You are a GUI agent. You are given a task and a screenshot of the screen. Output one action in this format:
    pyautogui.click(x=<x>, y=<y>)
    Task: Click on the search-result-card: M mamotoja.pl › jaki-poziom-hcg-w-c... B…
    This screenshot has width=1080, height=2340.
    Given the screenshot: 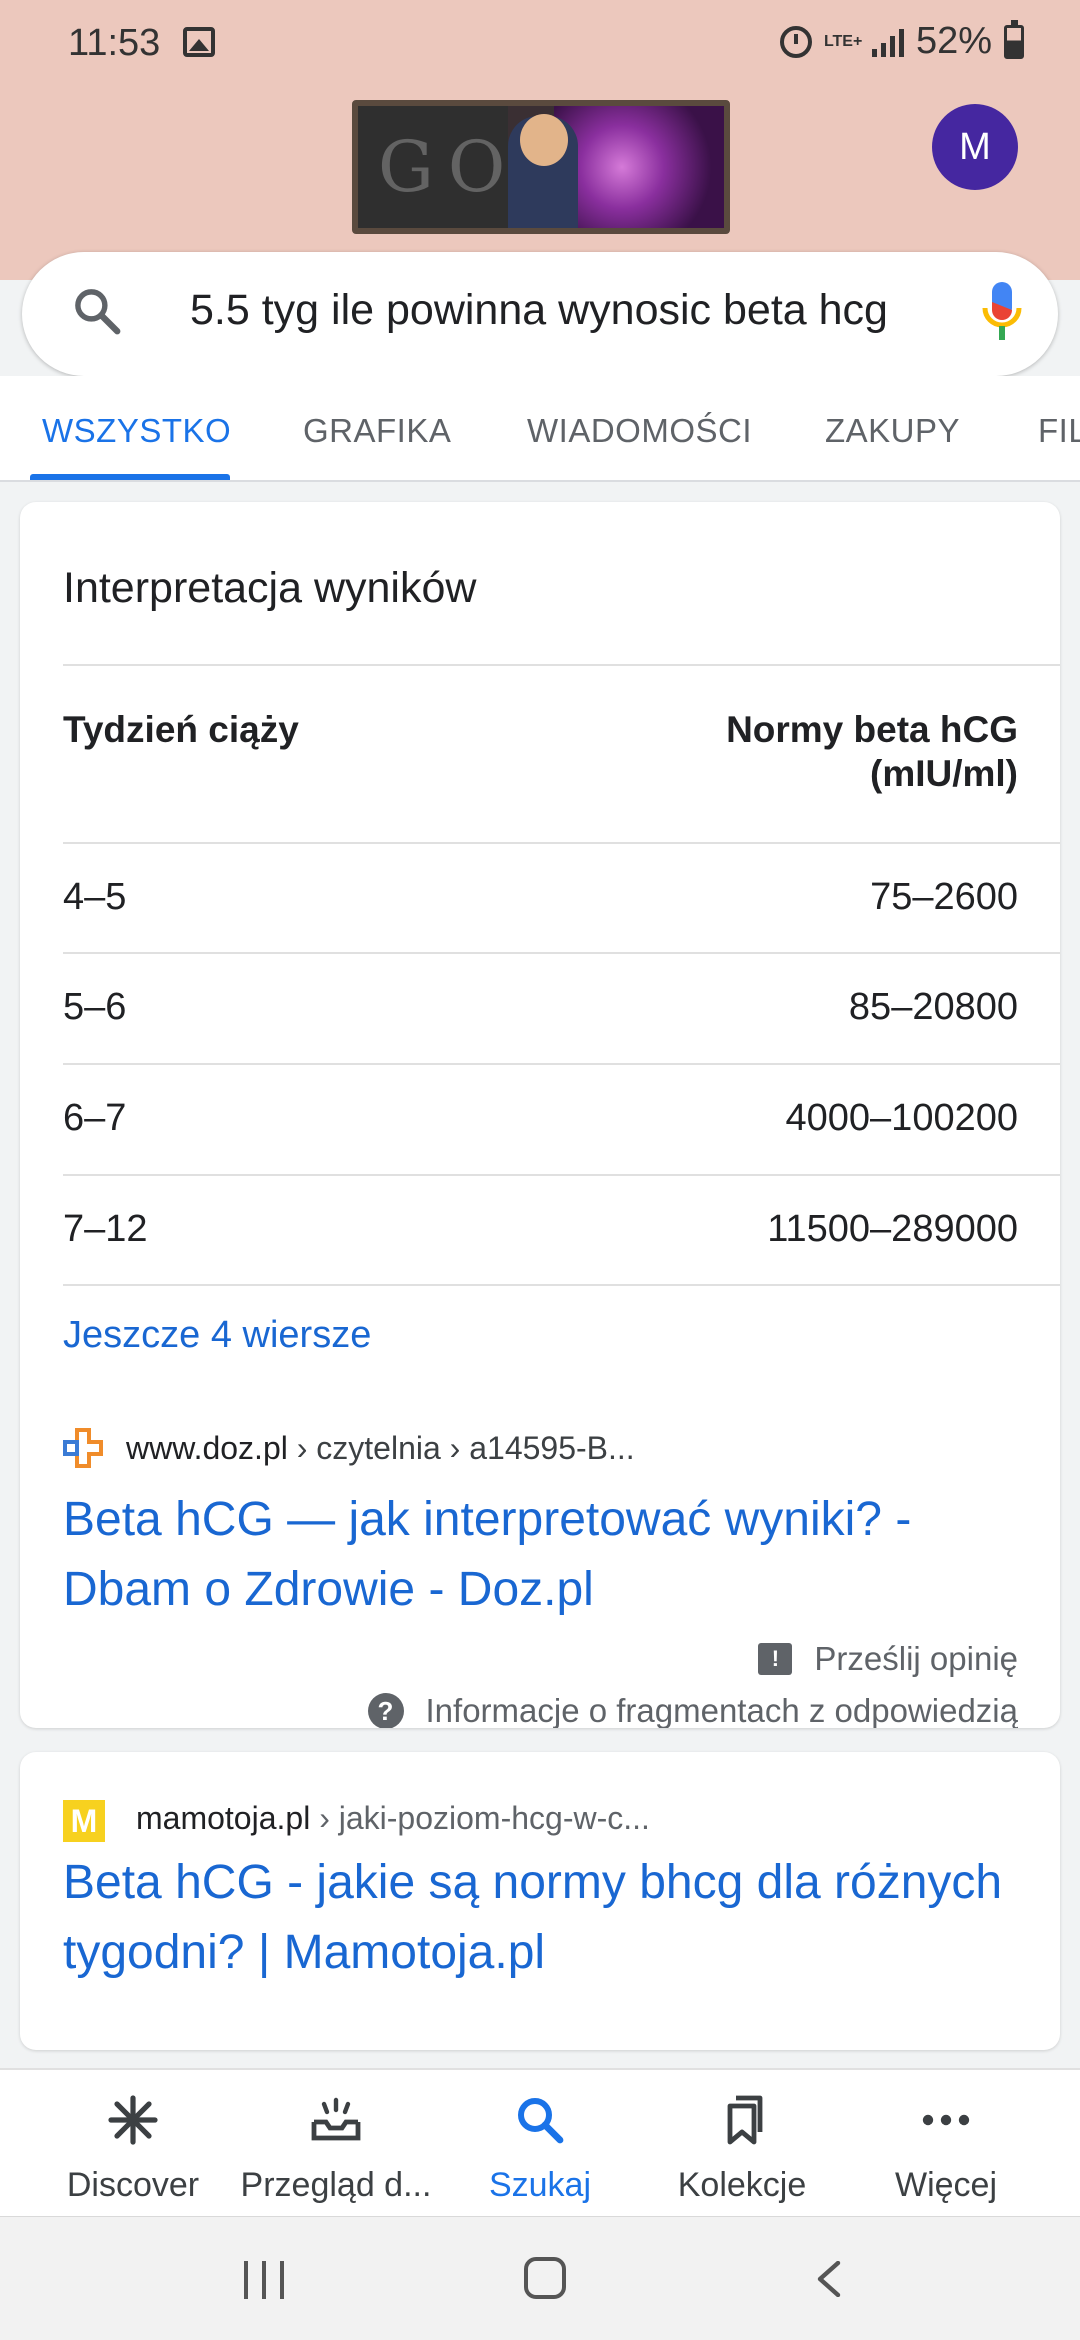 What is the action you would take?
    pyautogui.click(x=540, y=1901)
    